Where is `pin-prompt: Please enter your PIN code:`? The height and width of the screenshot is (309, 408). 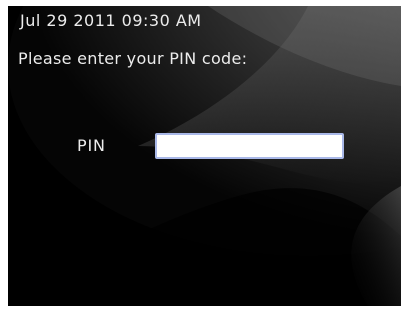 pin-prompt: Please enter your PIN code: is located at coordinates (133, 58).